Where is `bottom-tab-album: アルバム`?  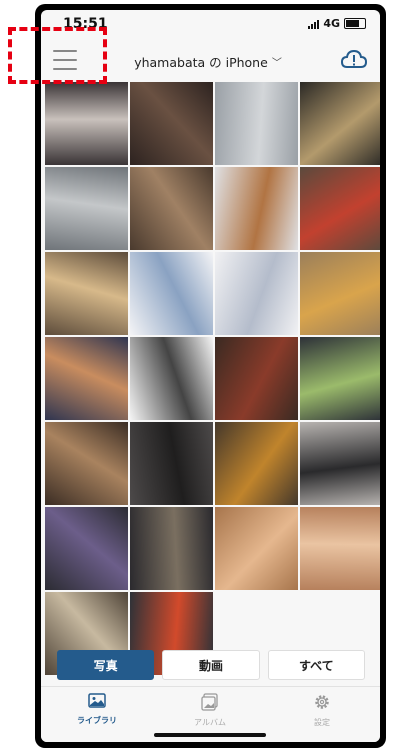 bottom-tab-album: アルバム is located at coordinates (210, 710).